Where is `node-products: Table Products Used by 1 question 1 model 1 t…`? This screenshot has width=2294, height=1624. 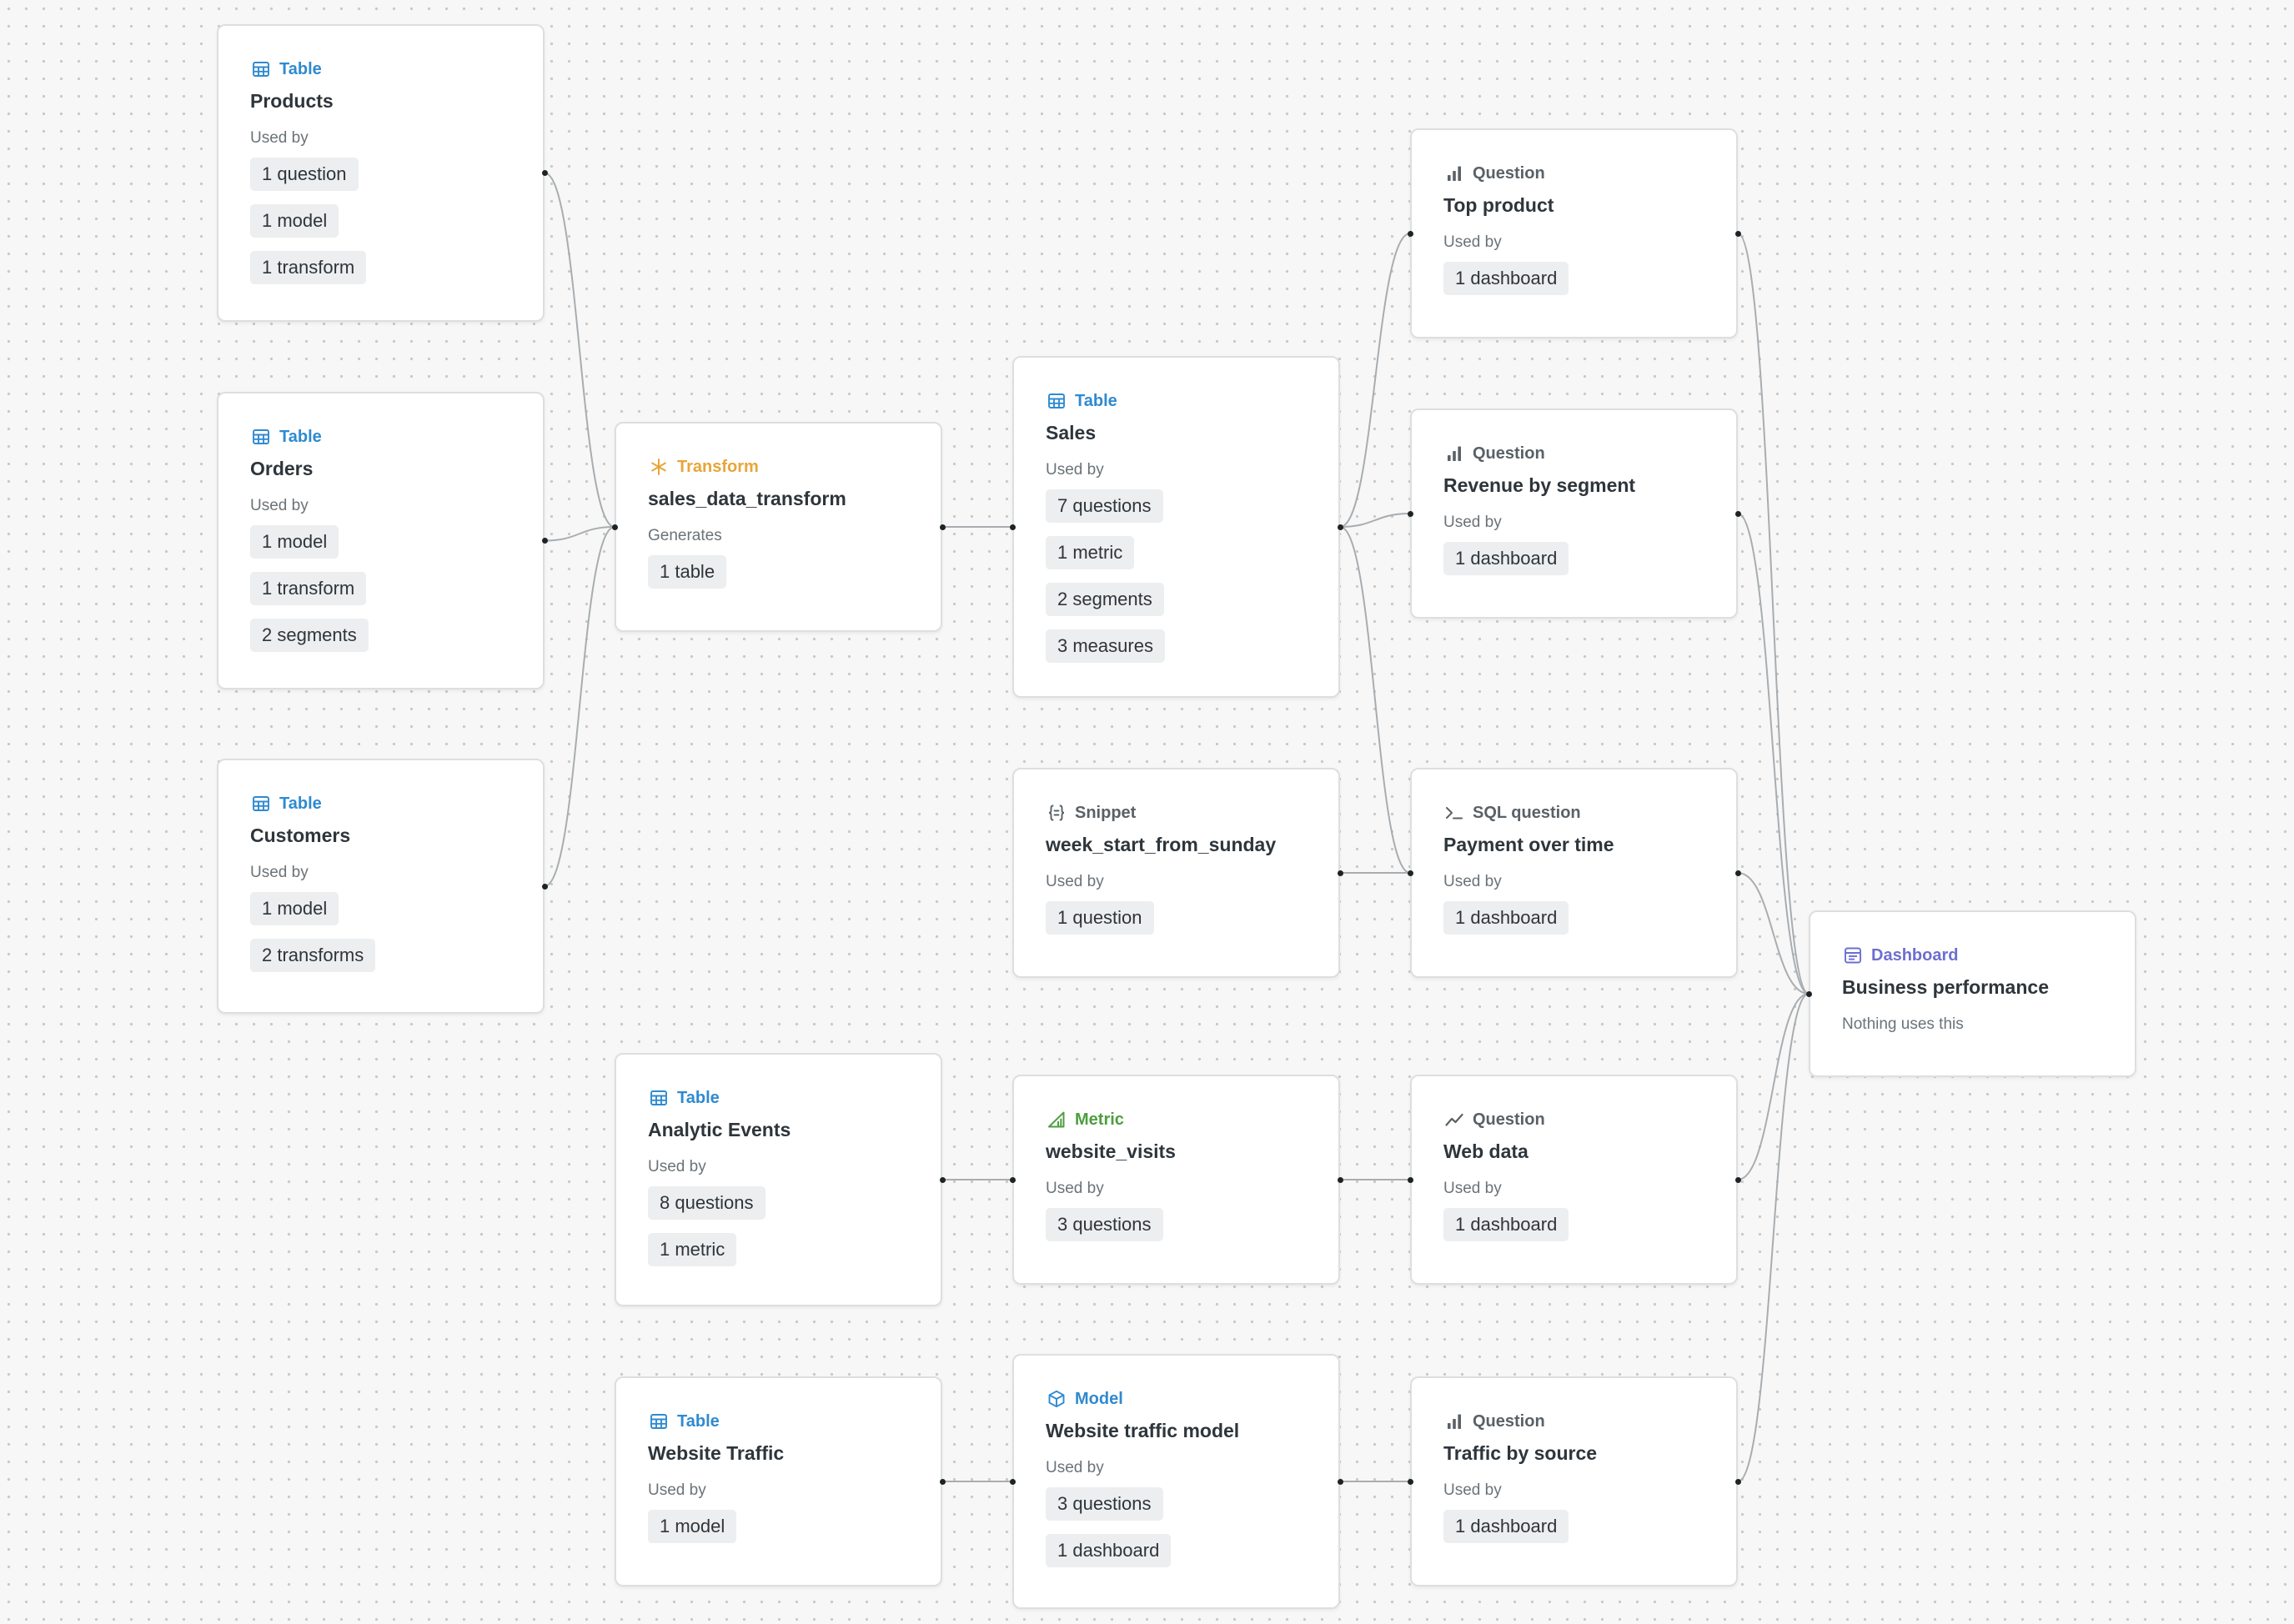 node-products: Table Products Used by 1 question 1 model 1 t… is located at coordinates (381, 173).